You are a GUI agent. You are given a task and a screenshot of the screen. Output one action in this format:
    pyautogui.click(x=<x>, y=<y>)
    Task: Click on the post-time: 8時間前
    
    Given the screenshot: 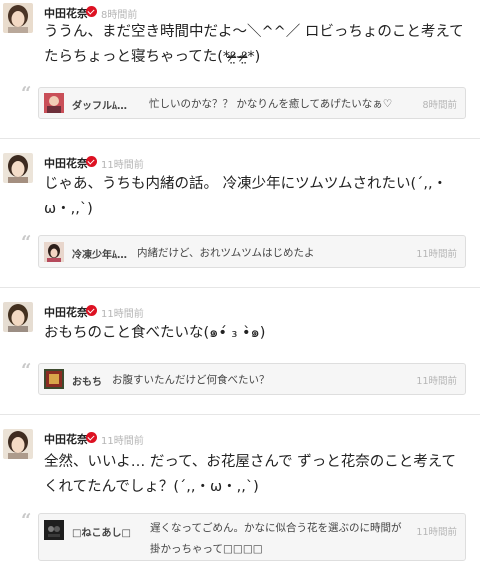 What is the action you would take?
    pyautogui.click(x=119, y=15)
    